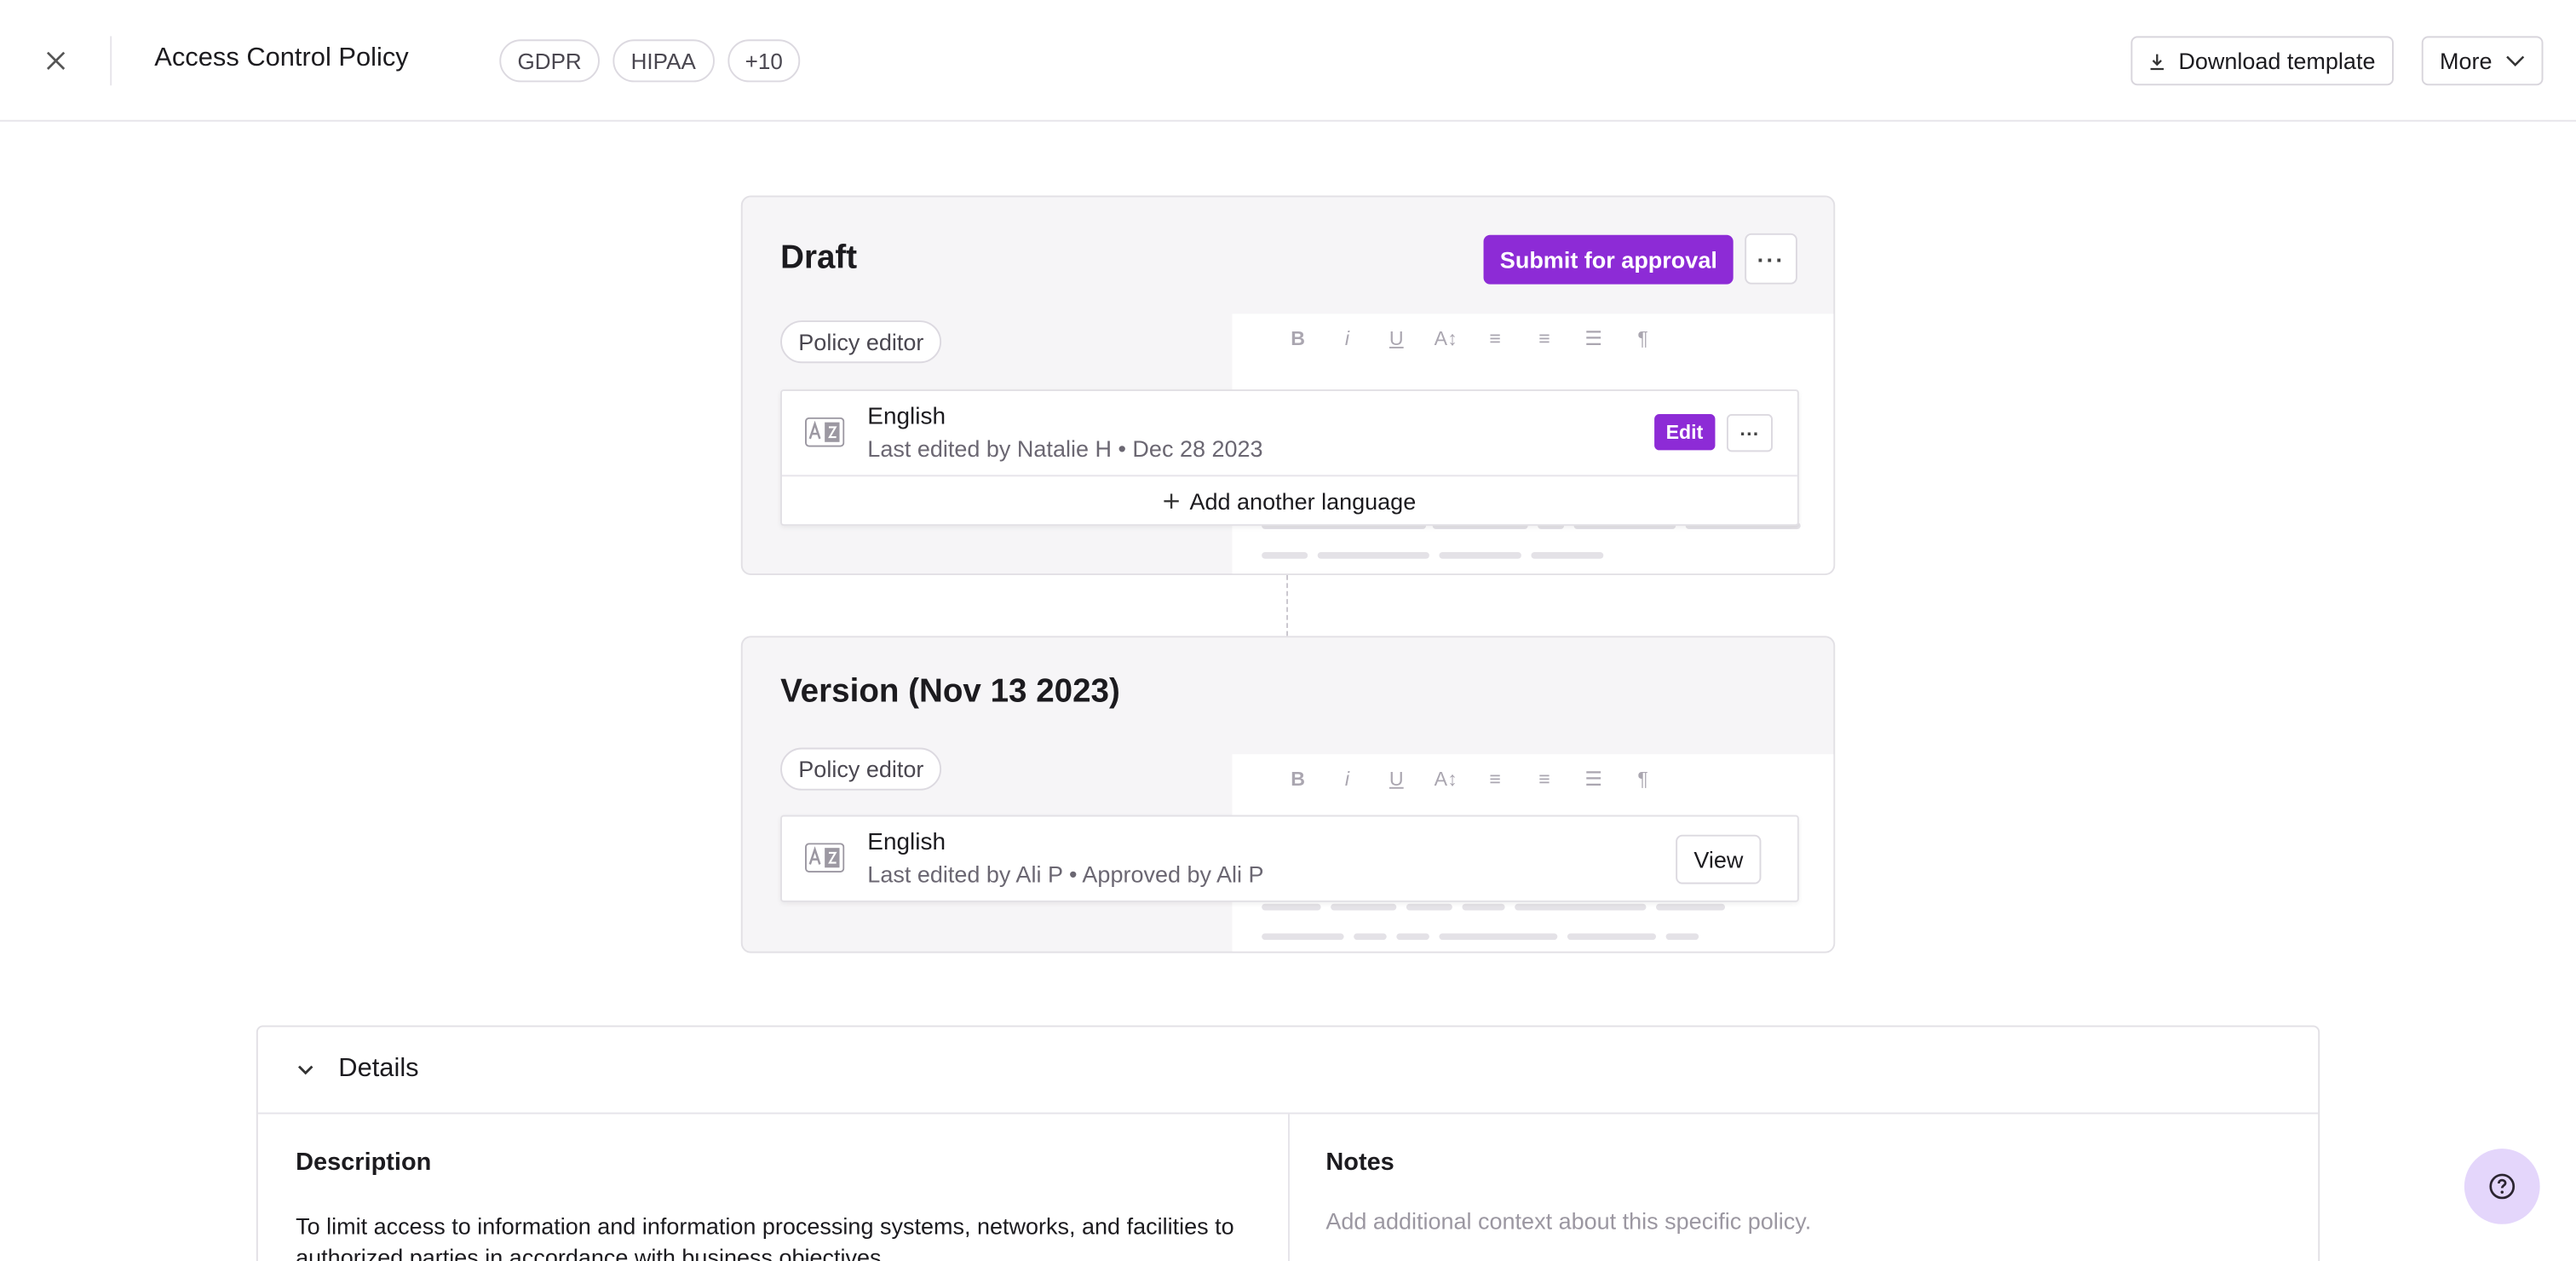 The height and width of the screenshot is (1261, 2576). Describe the element at coordinates (549, 61) in the screenshot. I see `tag-gdpr: GDPR` at that location.